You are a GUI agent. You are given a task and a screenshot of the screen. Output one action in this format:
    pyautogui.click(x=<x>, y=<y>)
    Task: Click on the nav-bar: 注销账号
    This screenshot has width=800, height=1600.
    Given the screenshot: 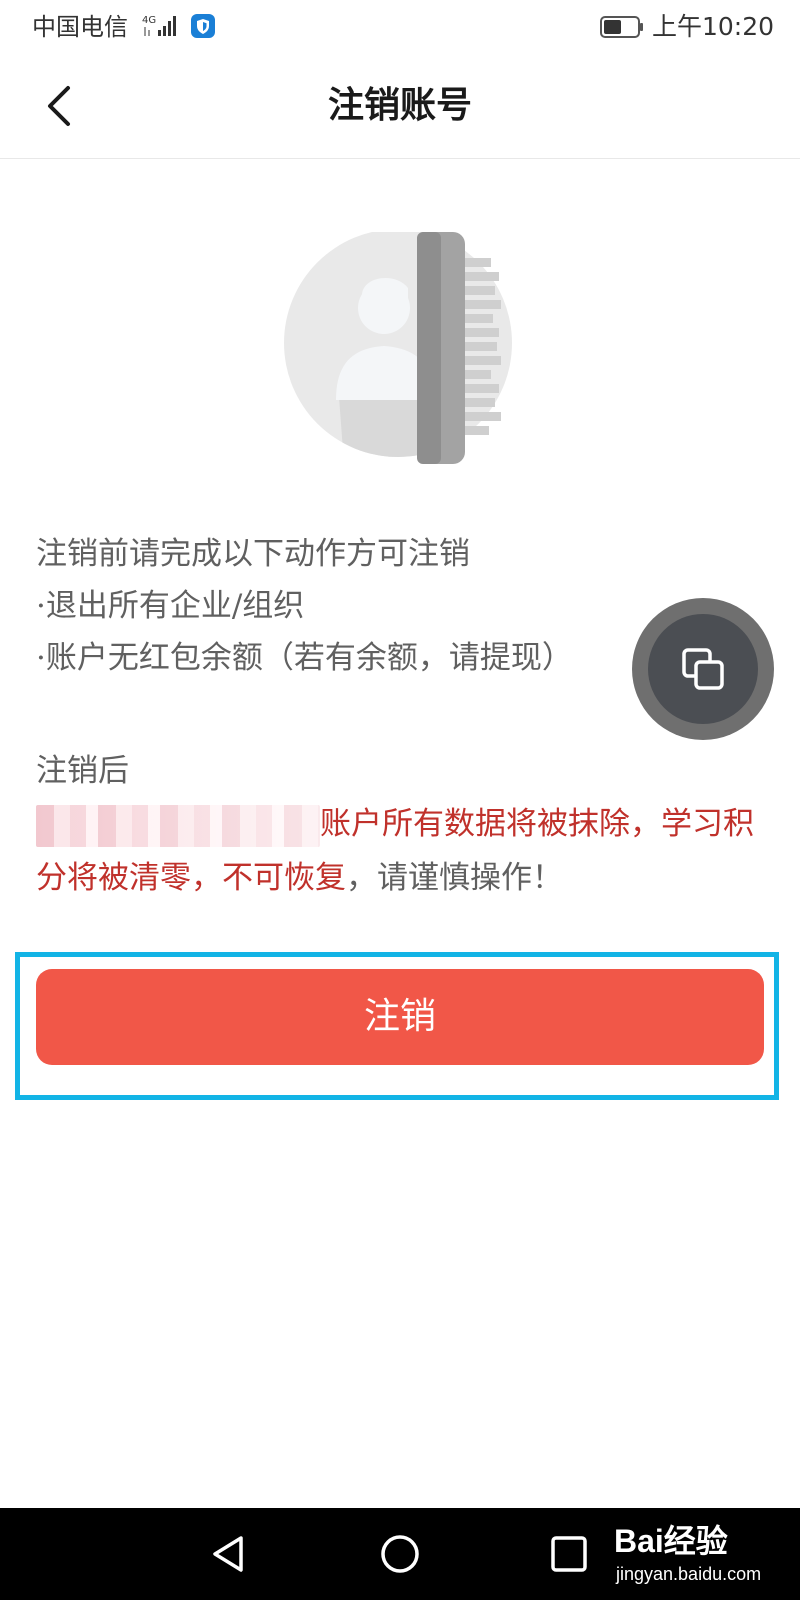 What is the action you would take?
    pyautogui.click(x=400, y=106)
    